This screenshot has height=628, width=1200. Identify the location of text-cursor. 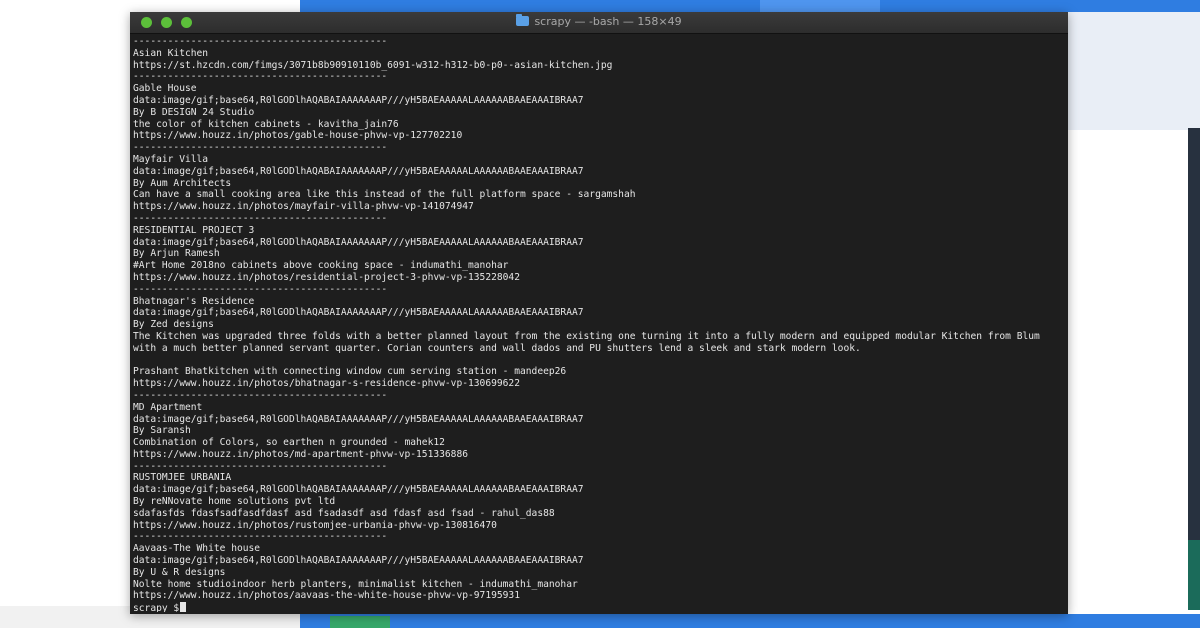
(183, 607).